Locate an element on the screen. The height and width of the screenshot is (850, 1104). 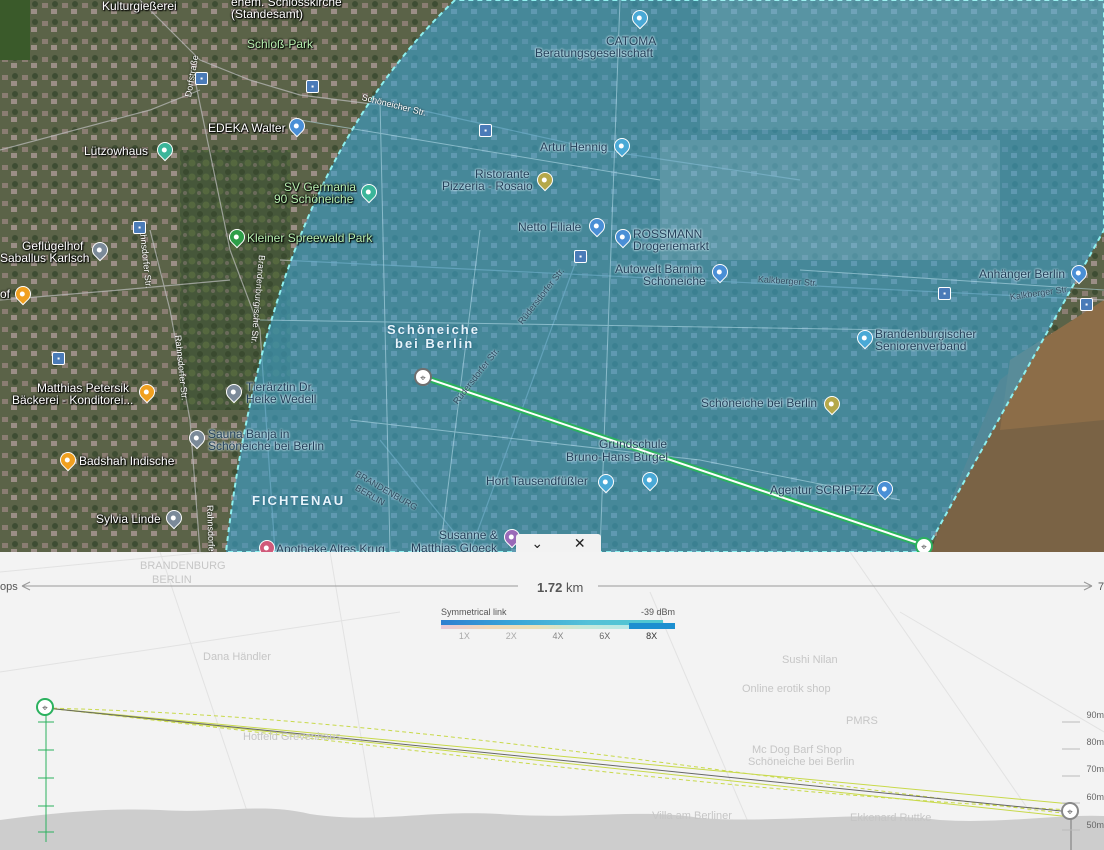
tick-2x: 2X is located at coordinates (511, 636).